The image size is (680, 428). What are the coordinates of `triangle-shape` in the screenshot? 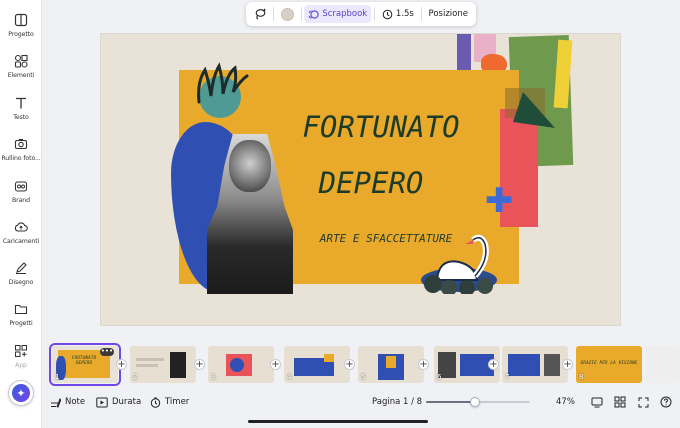 It's located at (530, 108).